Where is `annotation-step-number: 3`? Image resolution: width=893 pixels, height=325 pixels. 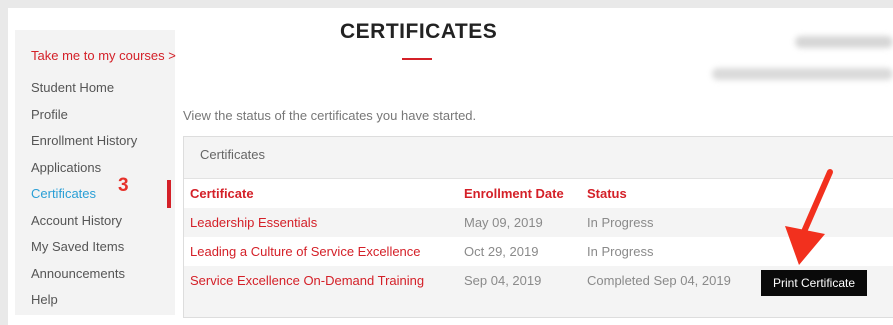
annotation-step-number: 3 is located at coordinates (123, 185).